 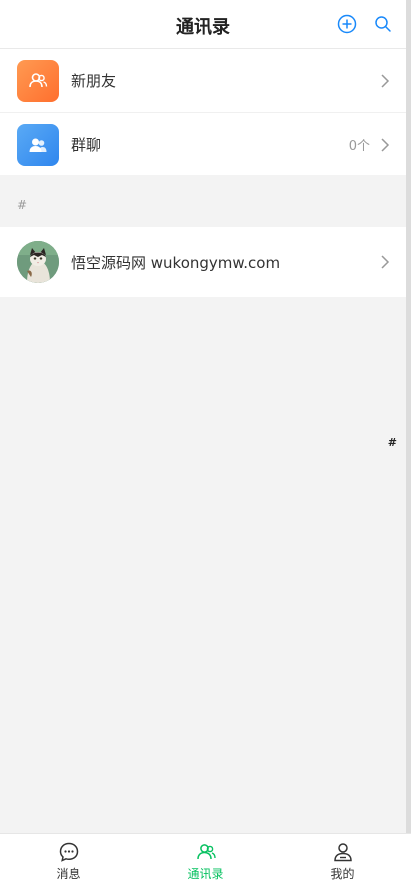 What do you see at coordinates (94, 81) in the screenshot?
I see `new-friends-label: 新朋友` at bounding box center [94, 81].